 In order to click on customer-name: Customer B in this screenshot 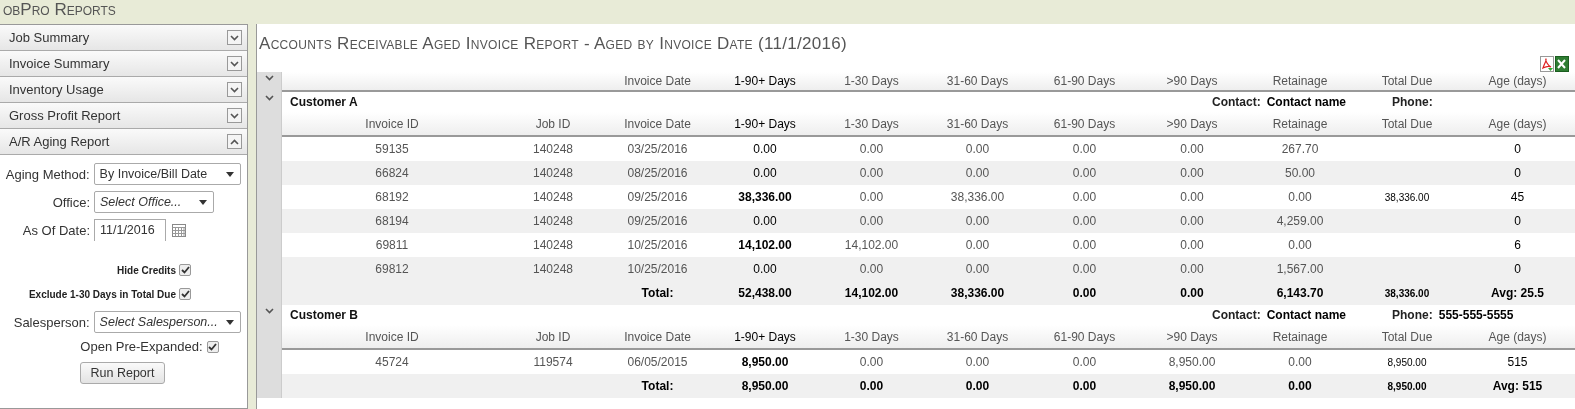, I will do `click(324, 315)`.